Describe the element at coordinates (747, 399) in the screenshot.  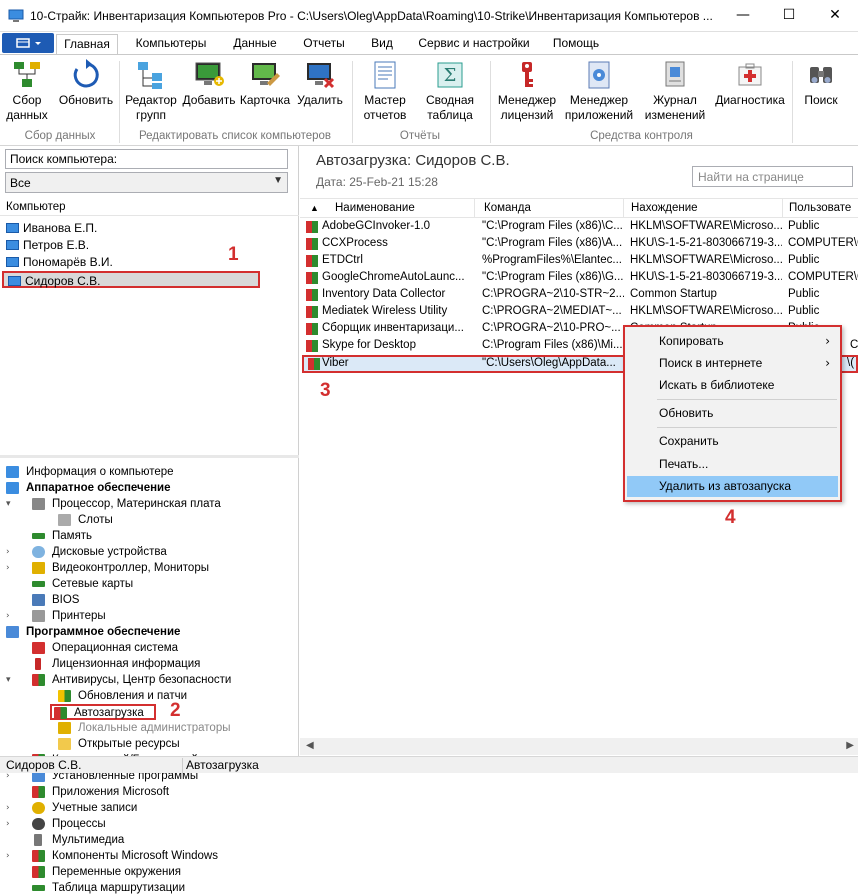
I see `menu-separator` at that location.